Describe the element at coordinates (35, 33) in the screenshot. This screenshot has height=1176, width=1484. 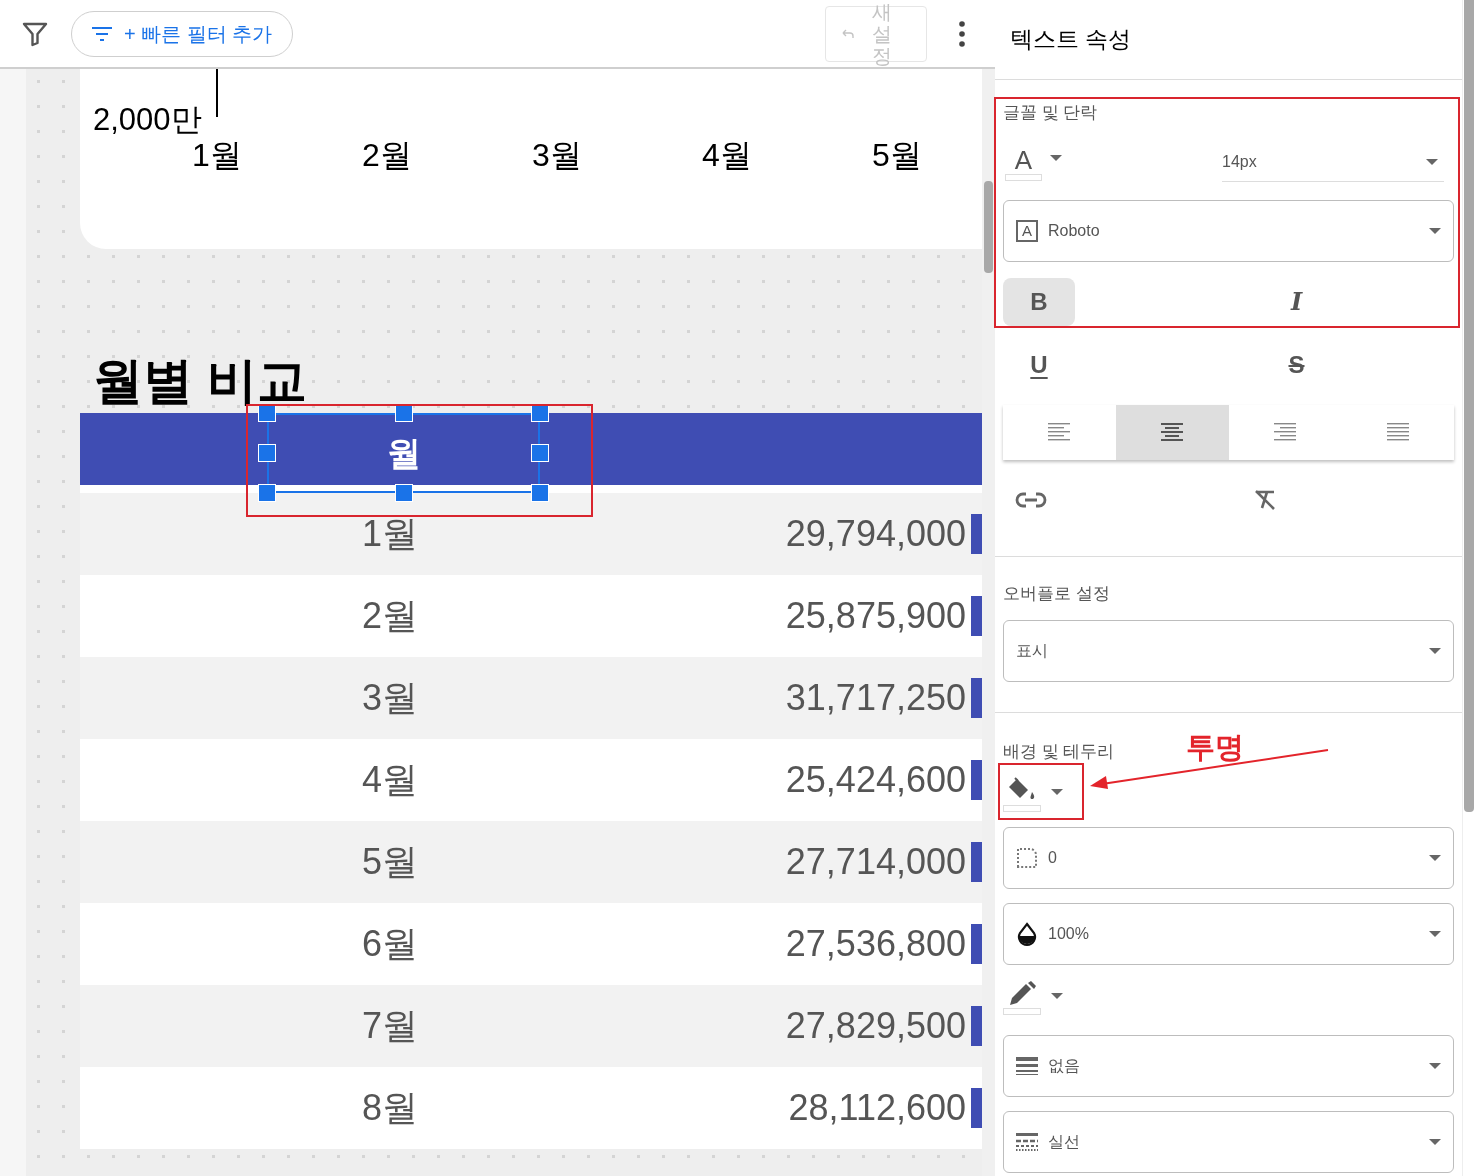
I see `filter-icon` at that location.